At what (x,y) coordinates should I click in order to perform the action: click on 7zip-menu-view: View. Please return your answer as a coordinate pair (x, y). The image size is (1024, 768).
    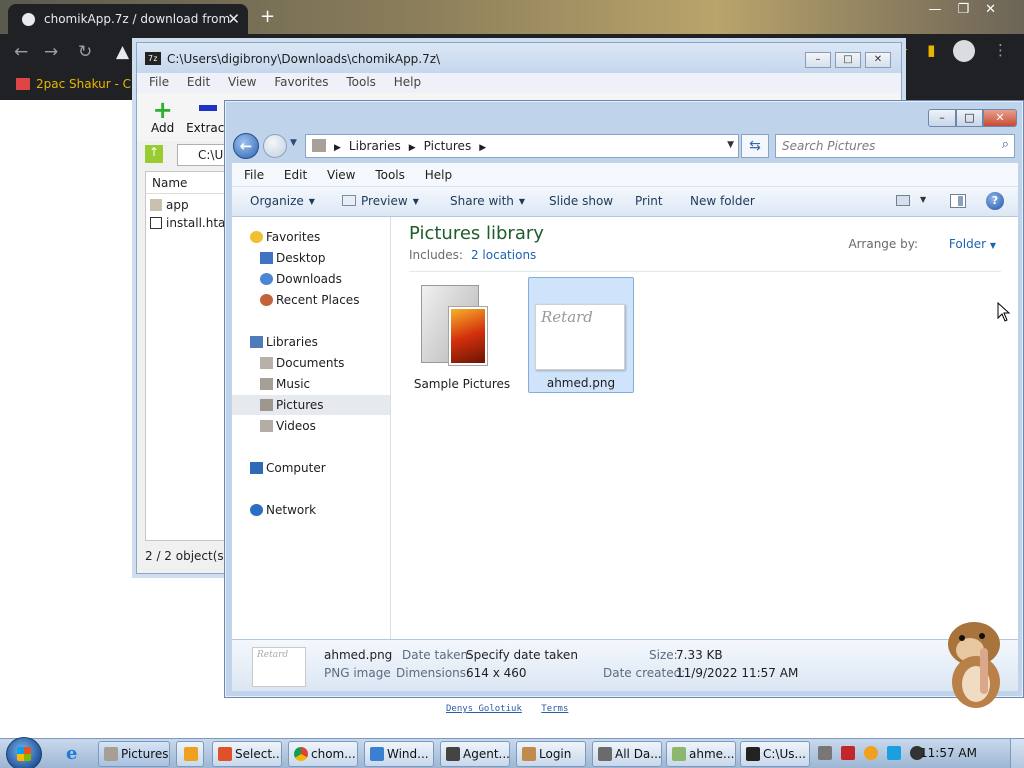
    Looking at the image, I should click on (242, 82).